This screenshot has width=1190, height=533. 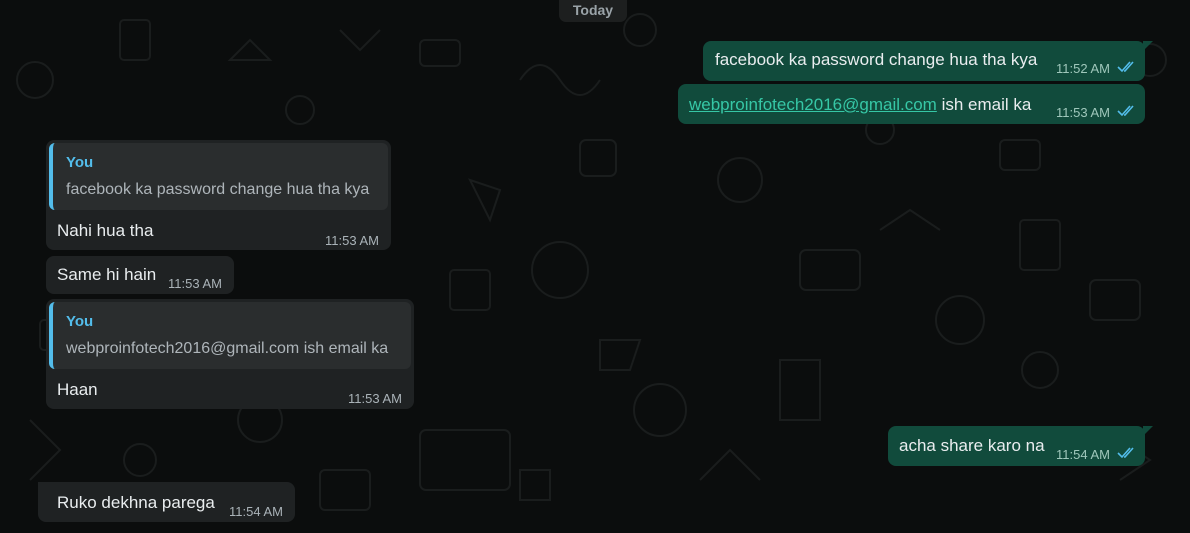 I want to click on message-incoming: Ruko dekhna parega 11:54 AM, so click(x=166, y=502).